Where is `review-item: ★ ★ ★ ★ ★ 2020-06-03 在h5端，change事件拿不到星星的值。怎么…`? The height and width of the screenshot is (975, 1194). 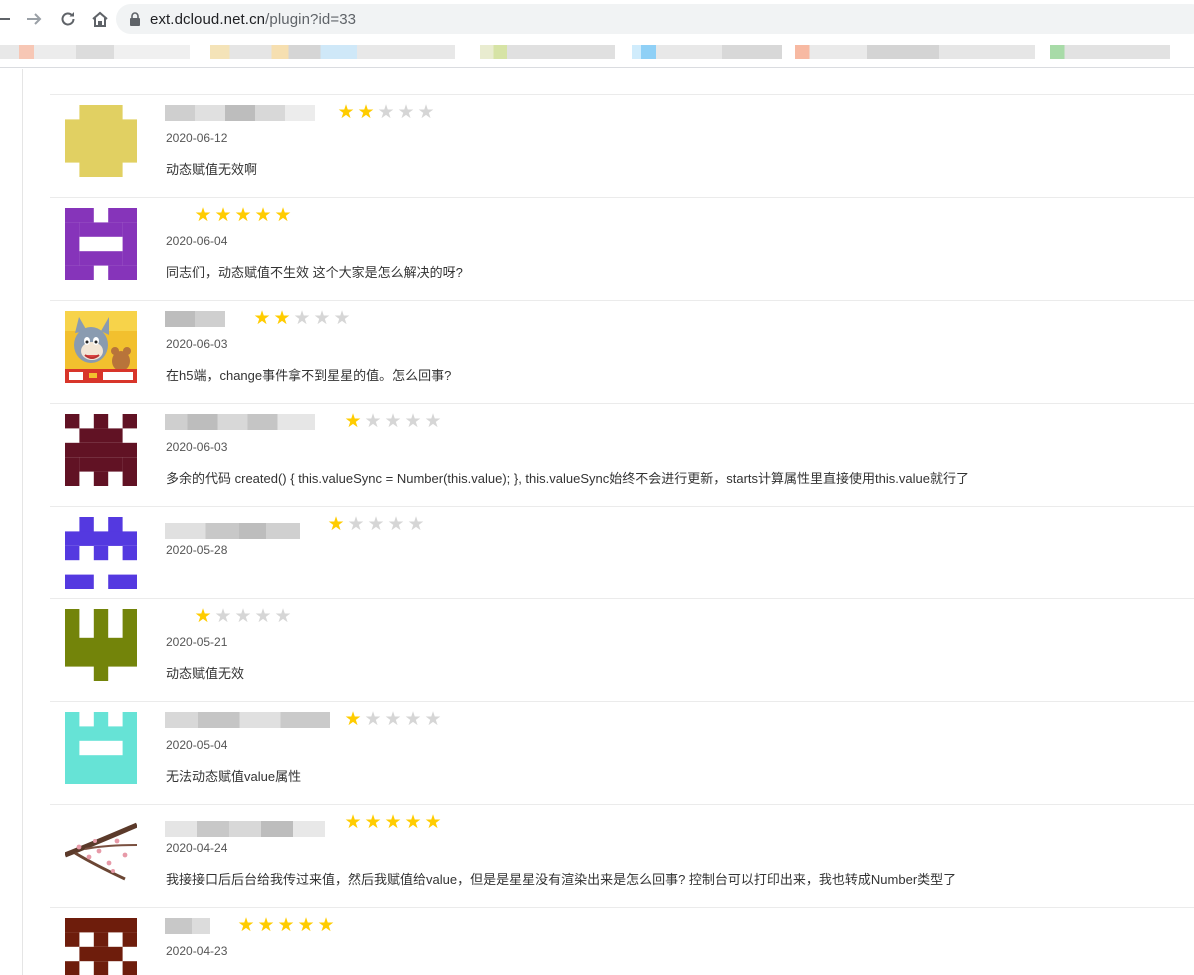 review-item: ★ ★ ★ ★ ★ 2020-06-03 在h5端，change事件拿不到星星的值。怎么… is located at coordinates (622, 351).